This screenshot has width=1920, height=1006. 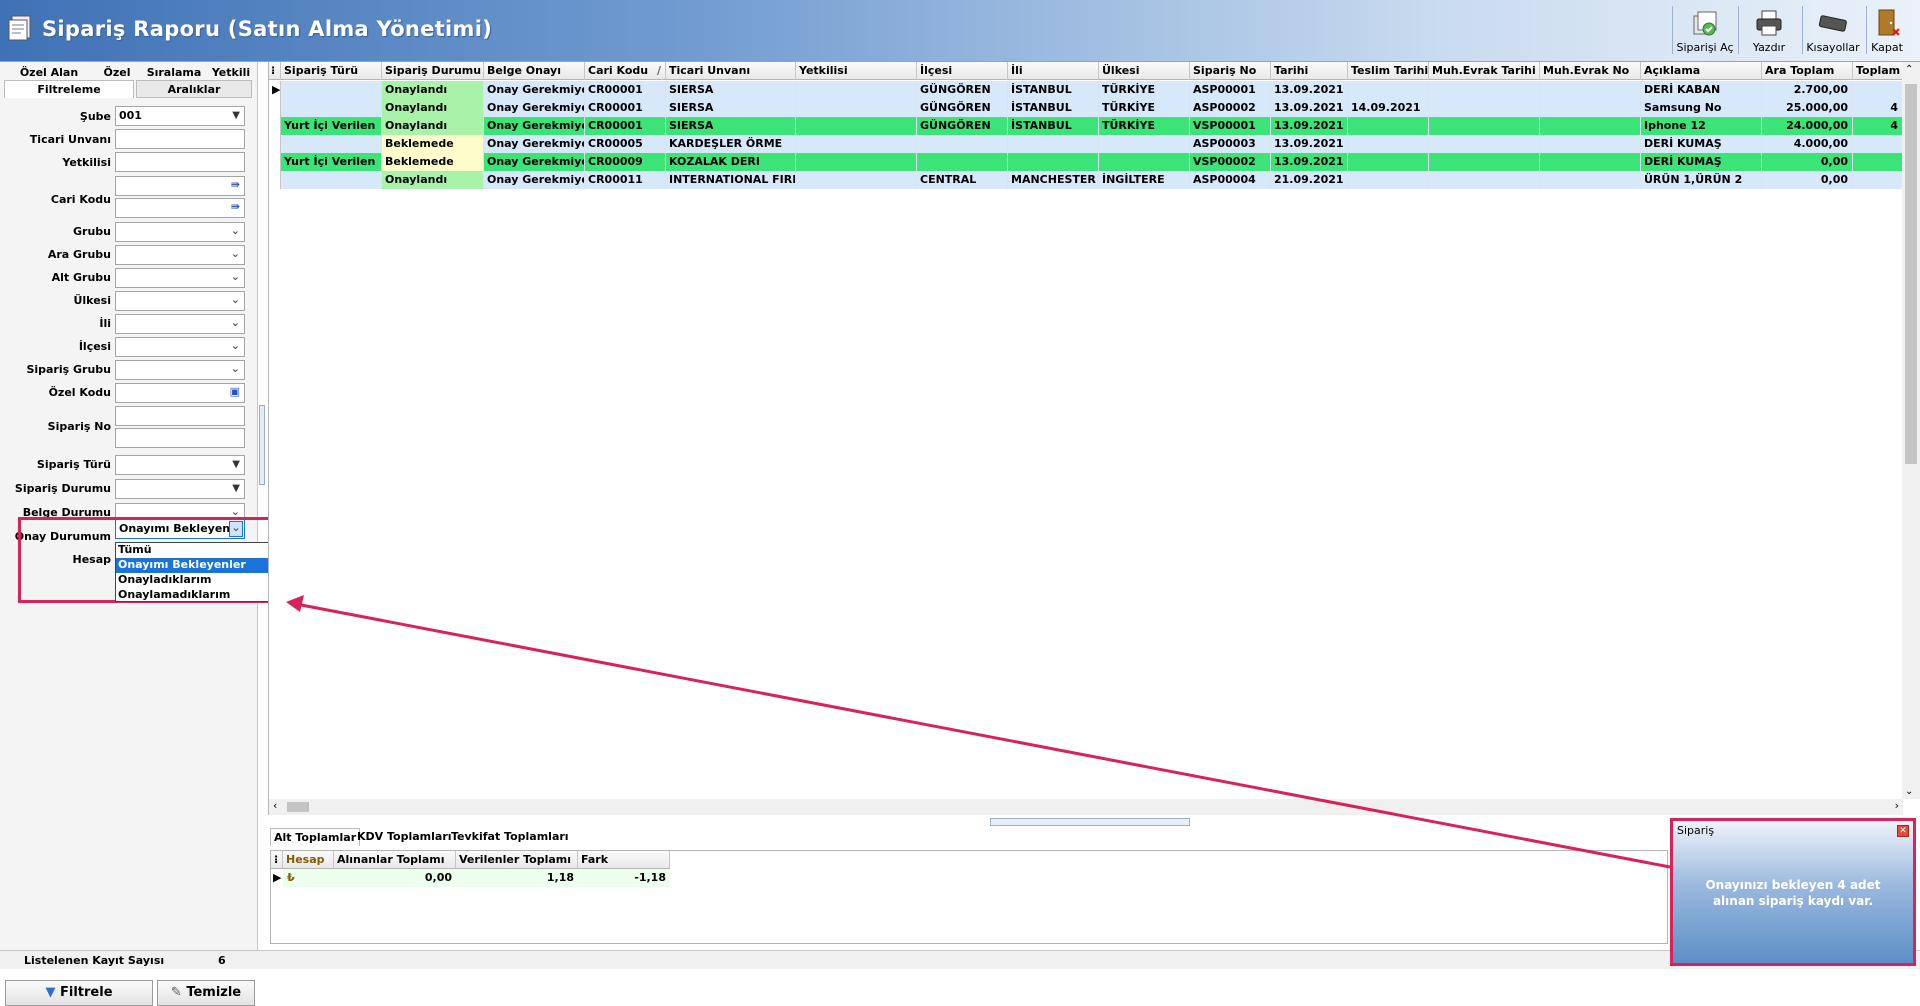 I want to click on panel-splitter-handle, so click(x=262, y=445).